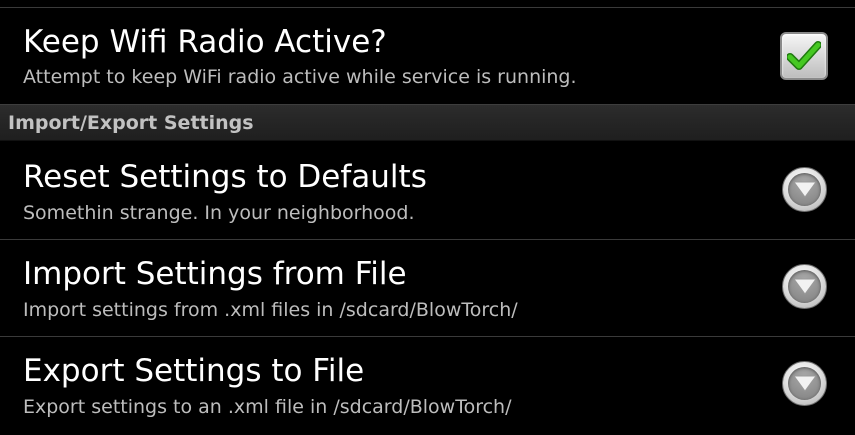 The width and height of the screenshot is (855, 435). I want to click on keep-wifi-checkbox, so click(804, 56).